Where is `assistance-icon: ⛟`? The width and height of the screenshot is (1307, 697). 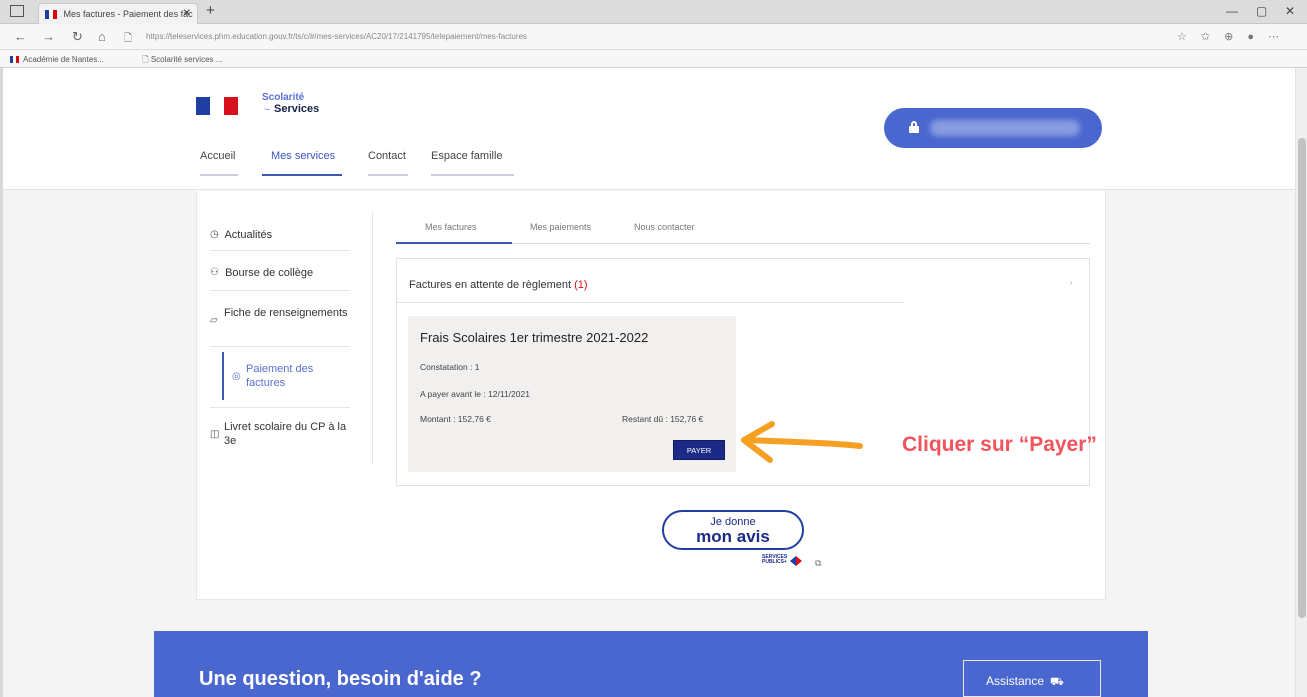 assistance-icon: ⛟ is located at coordinates (1057, 682).